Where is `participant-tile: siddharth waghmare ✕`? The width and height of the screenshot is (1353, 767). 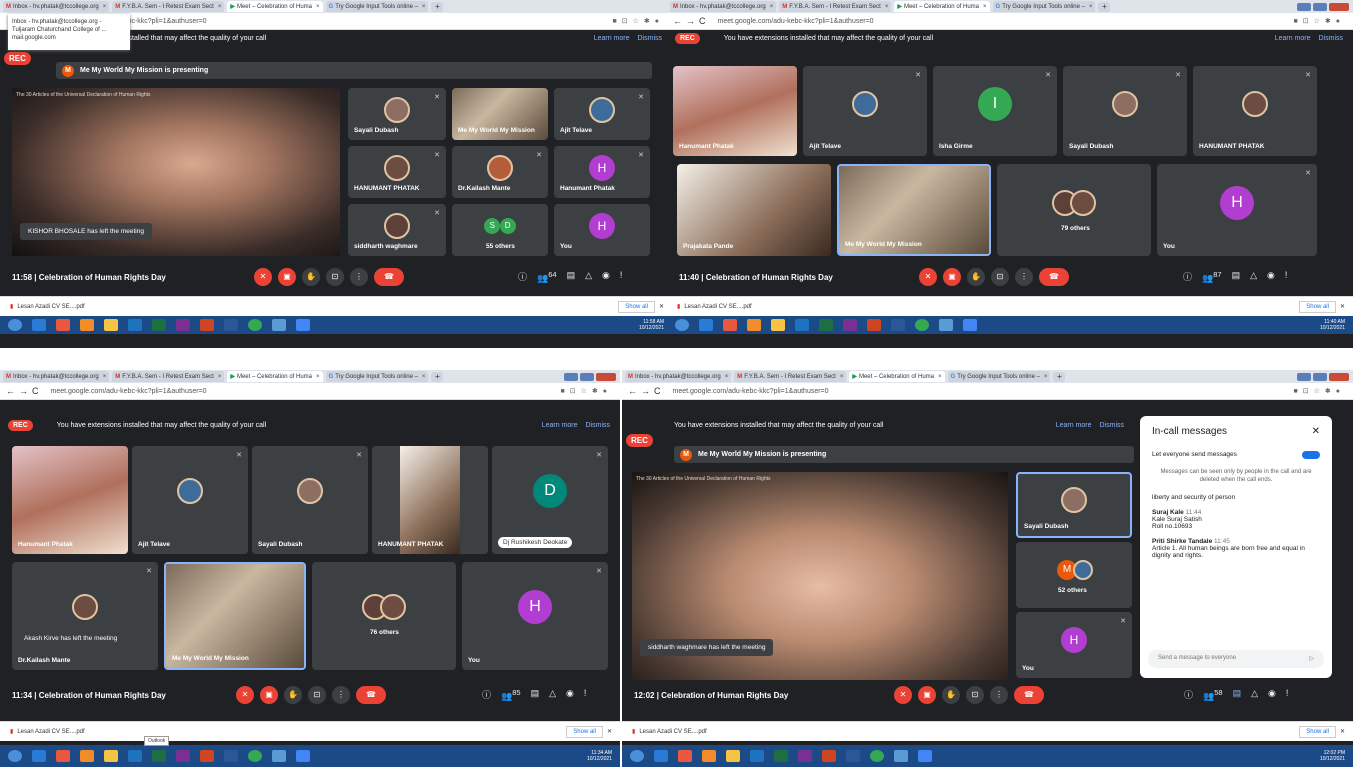
participant-tile: siddharth waghmare ✕ is located at coordinates (397, 230).